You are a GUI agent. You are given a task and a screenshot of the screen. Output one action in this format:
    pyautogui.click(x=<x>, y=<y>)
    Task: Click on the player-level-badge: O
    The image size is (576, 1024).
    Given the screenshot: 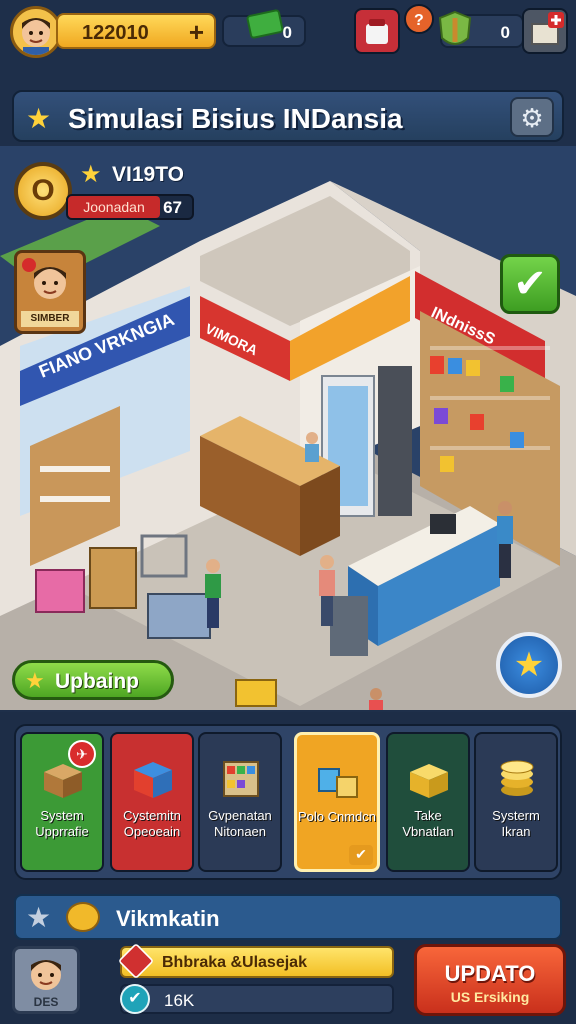 What is the action you would take?
    pyautogui.click(x=43, y=191)
    